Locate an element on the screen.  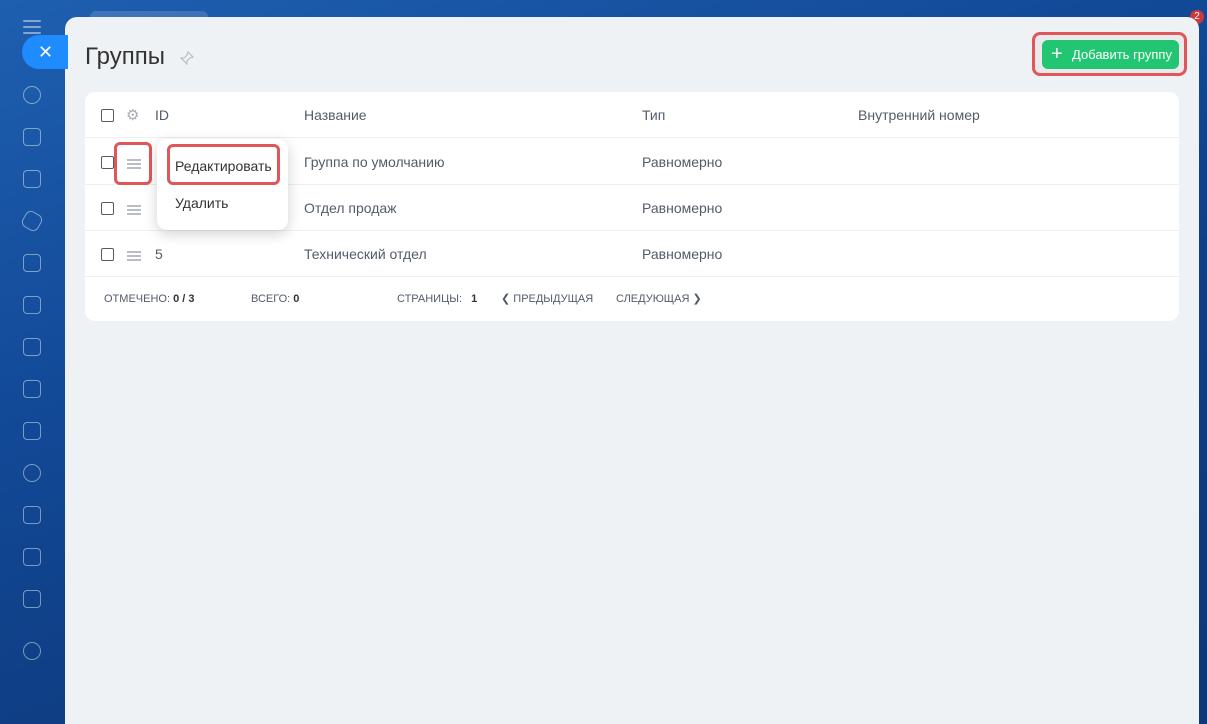
sidebar-tasks-icon is located at coordinates (32, 515).